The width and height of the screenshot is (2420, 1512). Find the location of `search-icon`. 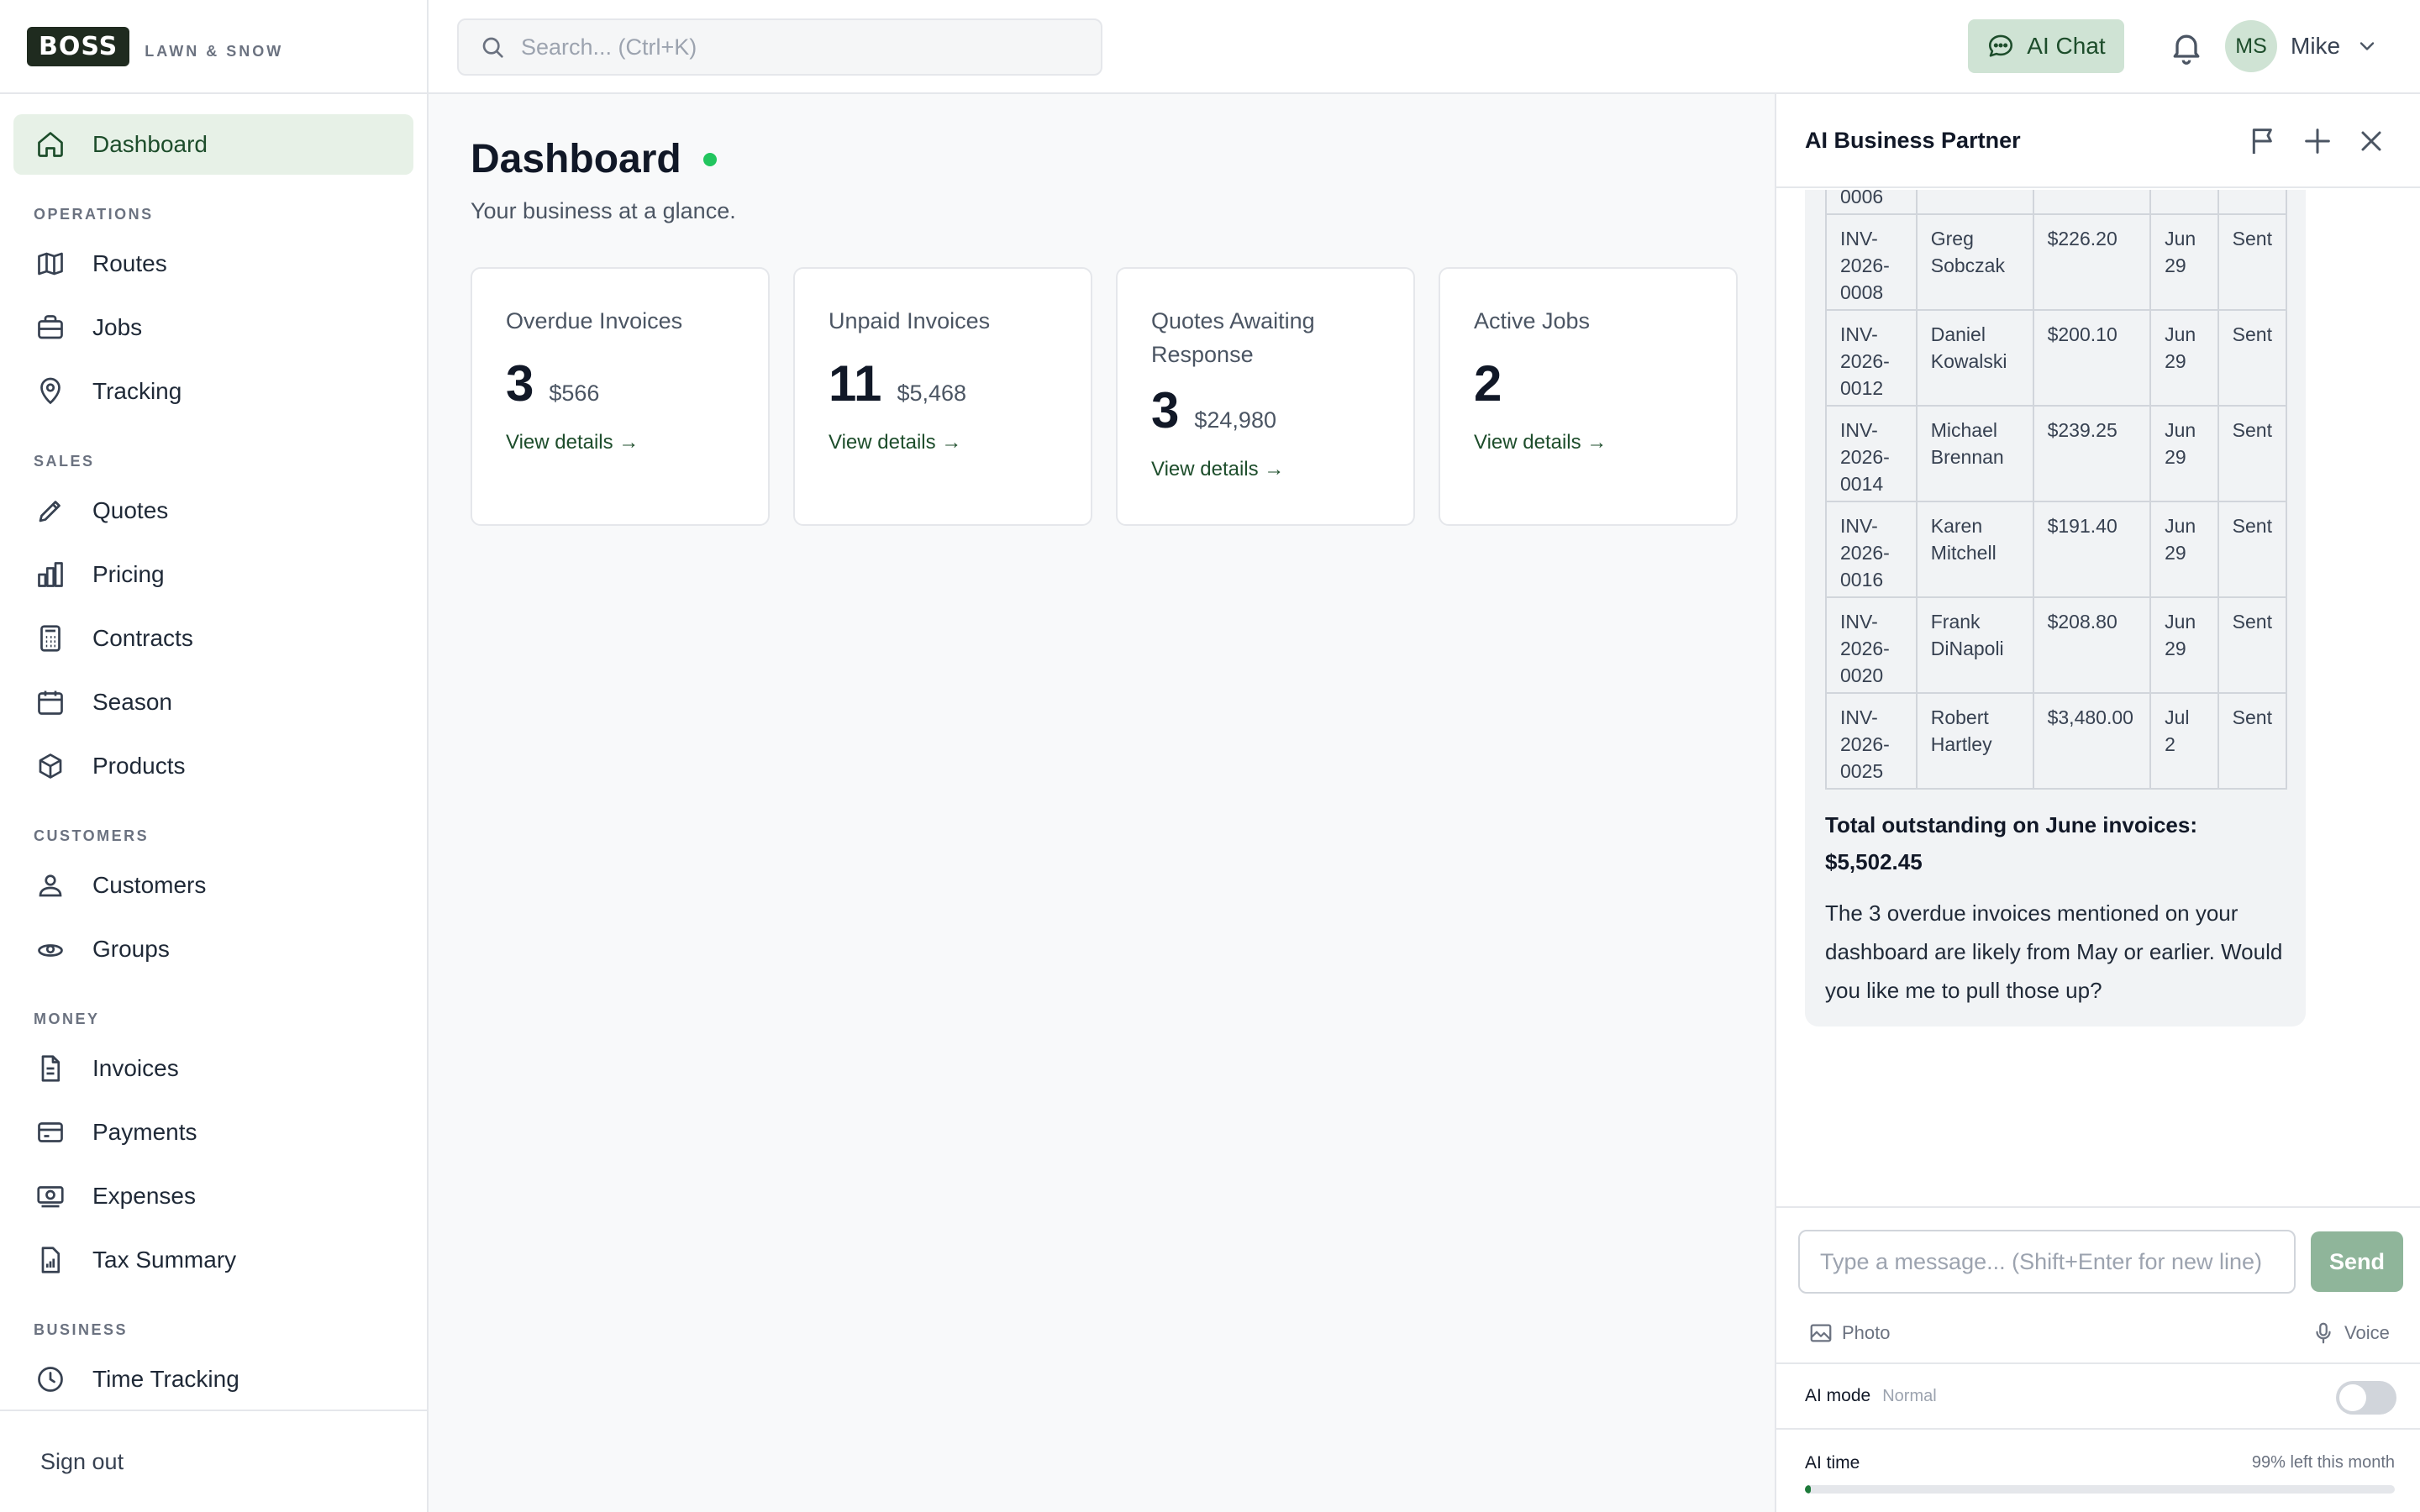

search-icon is located at coordinates (493, 47).